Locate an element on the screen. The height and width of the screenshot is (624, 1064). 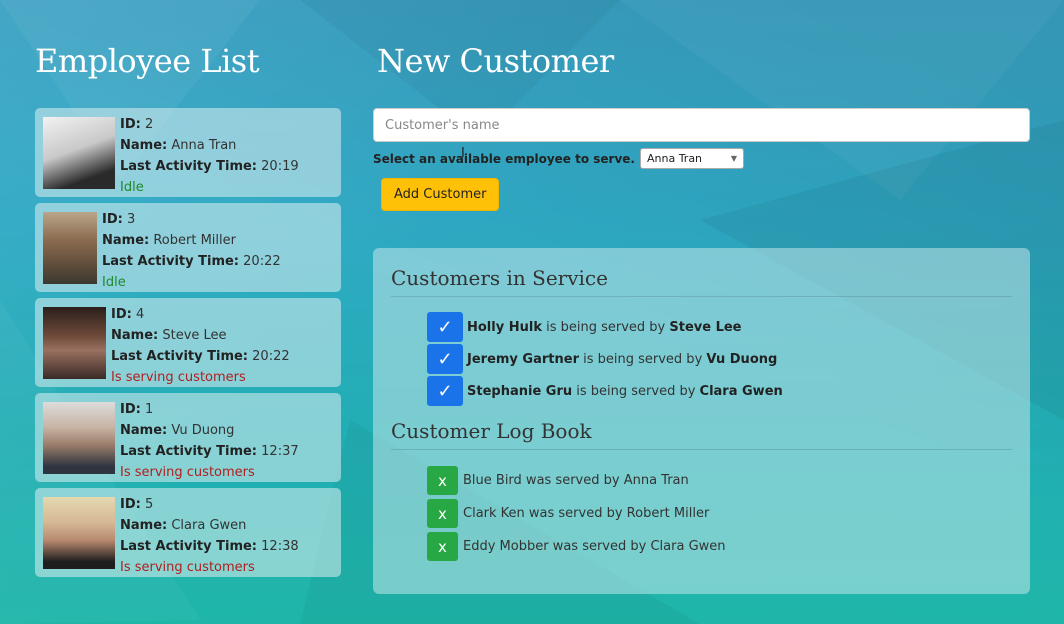
customer-name: Stephanie Gru is located at coordinates (520, 391).